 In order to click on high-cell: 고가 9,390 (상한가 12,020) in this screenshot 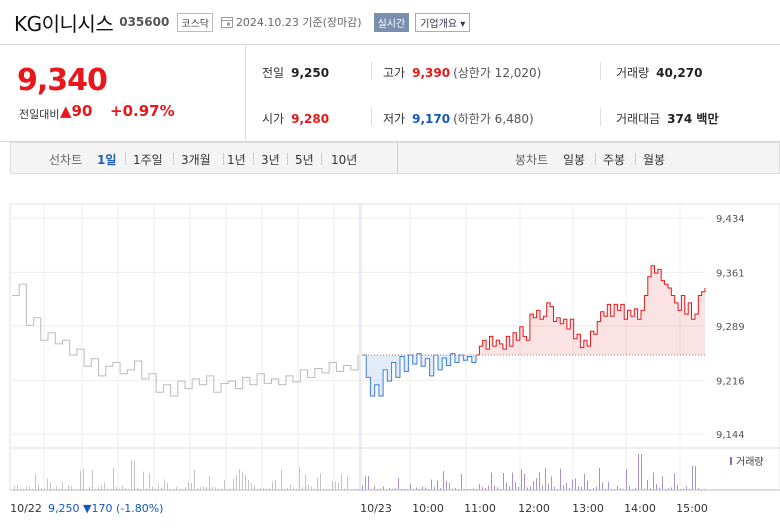, I will do `click(462, 72)`.